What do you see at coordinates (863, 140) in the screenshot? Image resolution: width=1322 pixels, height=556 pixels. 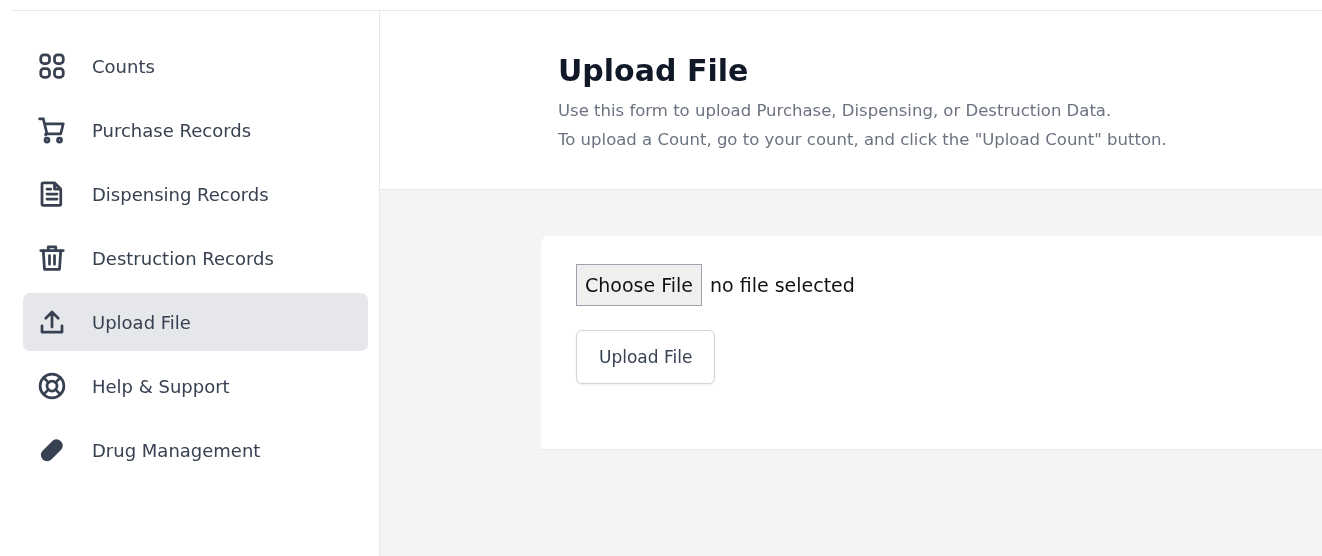 I see `page-description: To upload a Count, go to your count, and click the "Upload Count" button.` at bounding box center [863, 140].